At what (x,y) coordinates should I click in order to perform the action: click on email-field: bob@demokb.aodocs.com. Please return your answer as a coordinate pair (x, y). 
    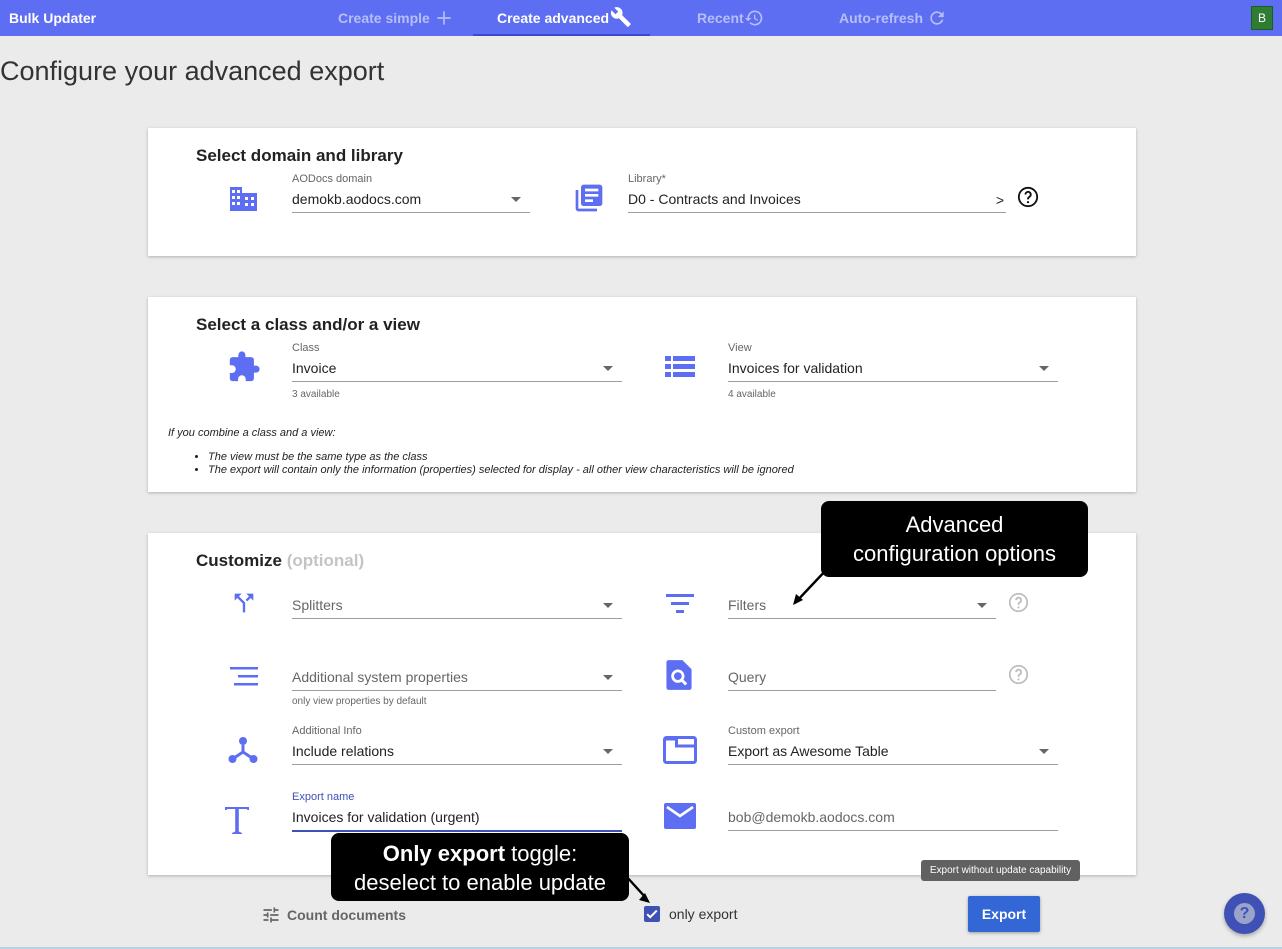
    Looking at the image, I should click on (893, 815).